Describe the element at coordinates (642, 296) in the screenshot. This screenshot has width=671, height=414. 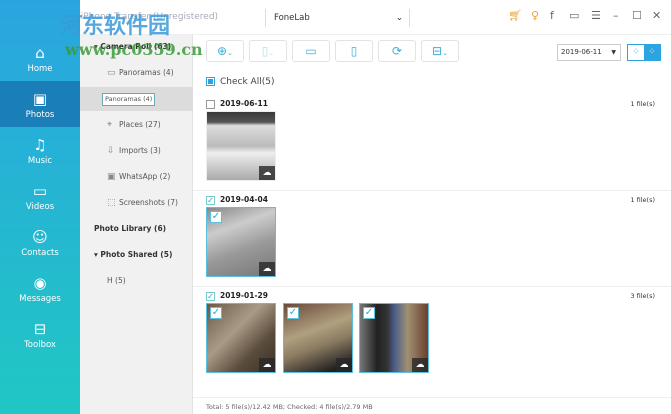
I see `section-count: 3 file(s)` at that location.